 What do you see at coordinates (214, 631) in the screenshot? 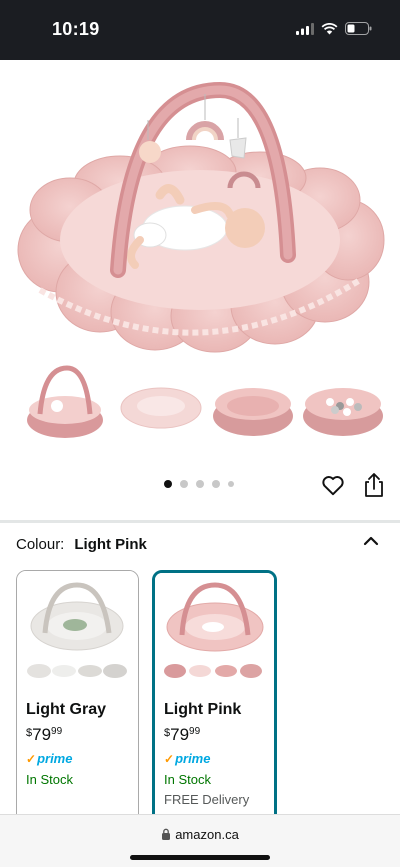
I see `swatch-image-light-pink` at bounding box center [214, 631].